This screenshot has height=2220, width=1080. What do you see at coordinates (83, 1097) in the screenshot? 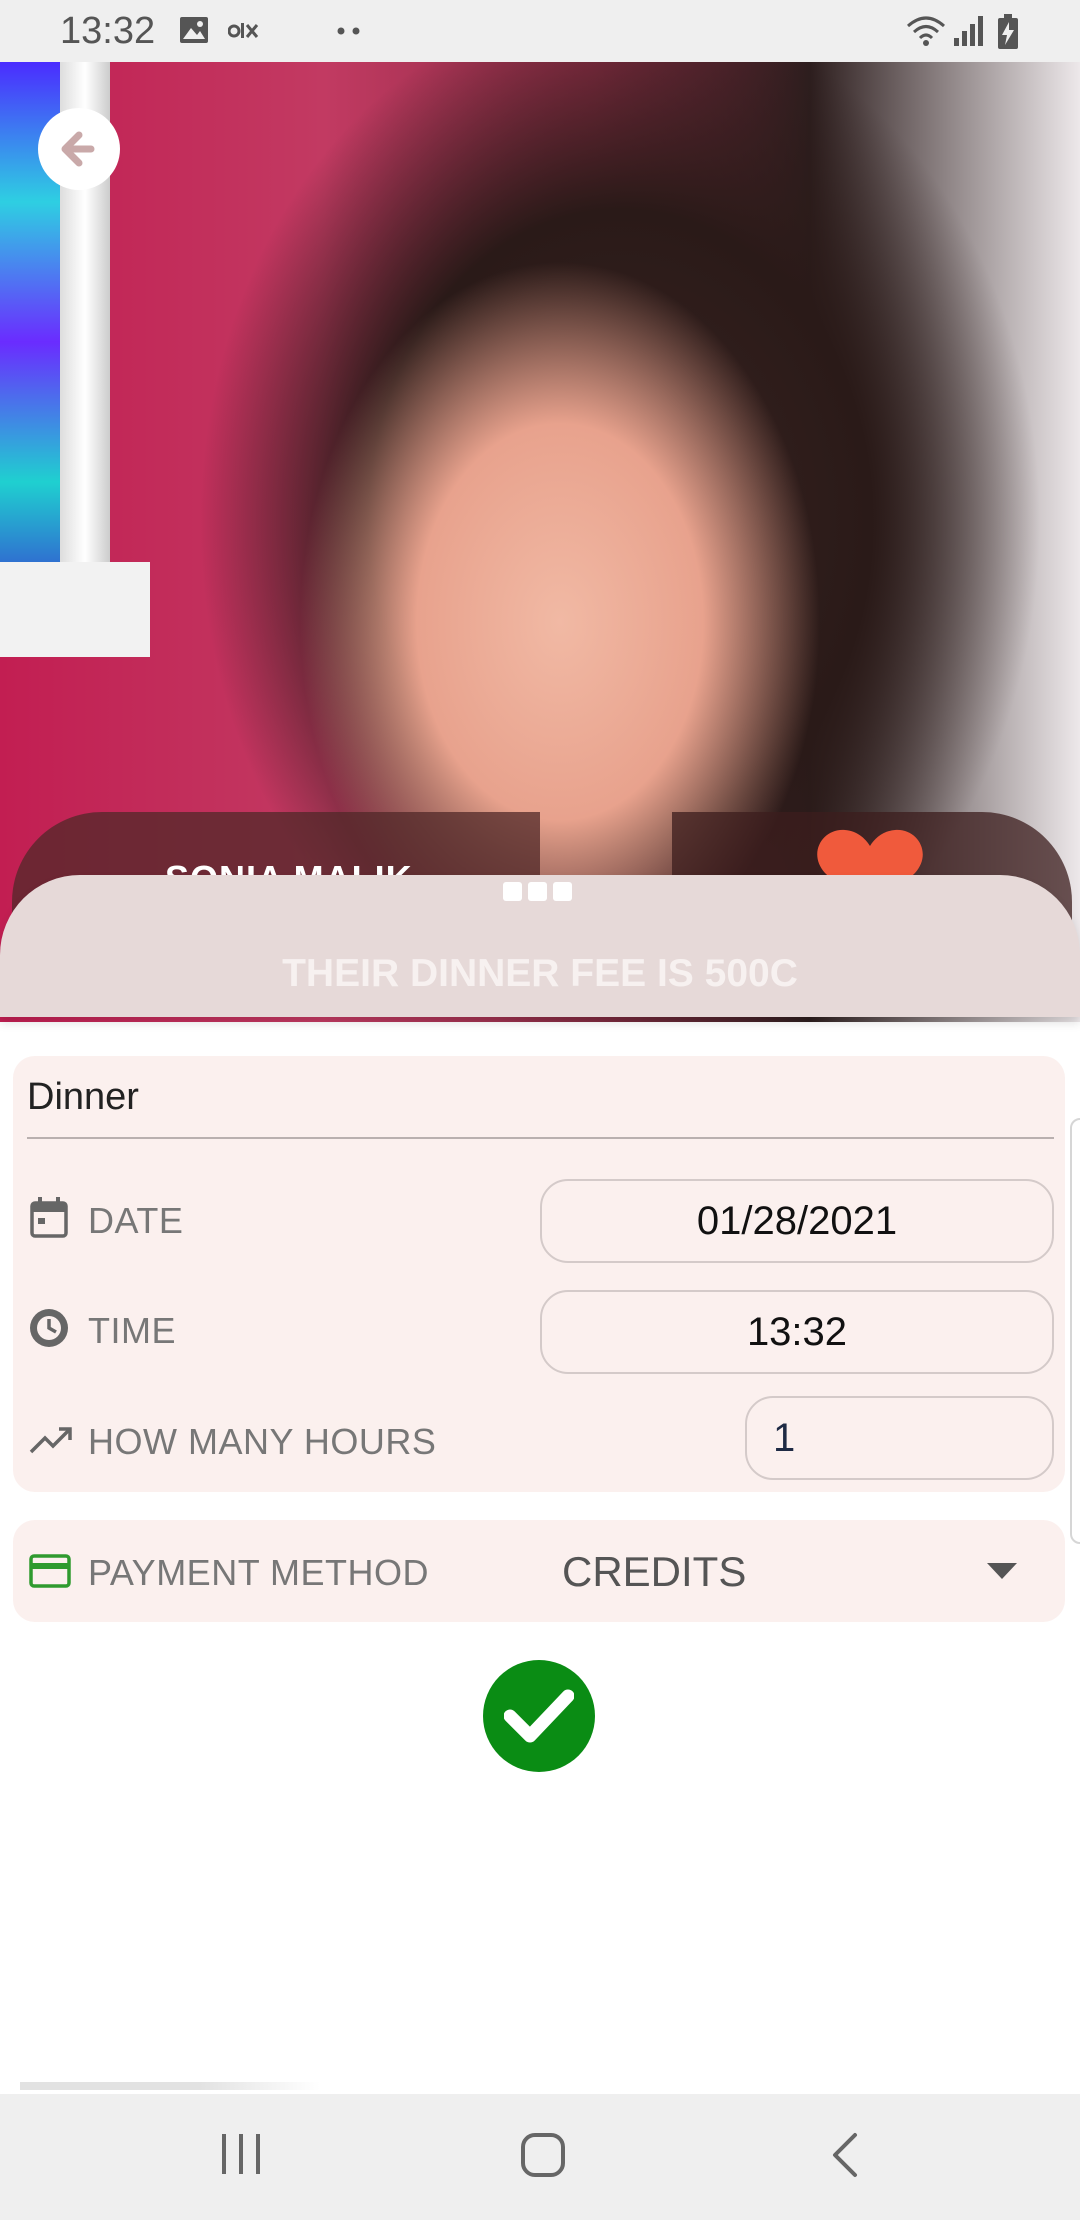
I see `event-type-title: Dinner` at bounding box center [83, 1097].